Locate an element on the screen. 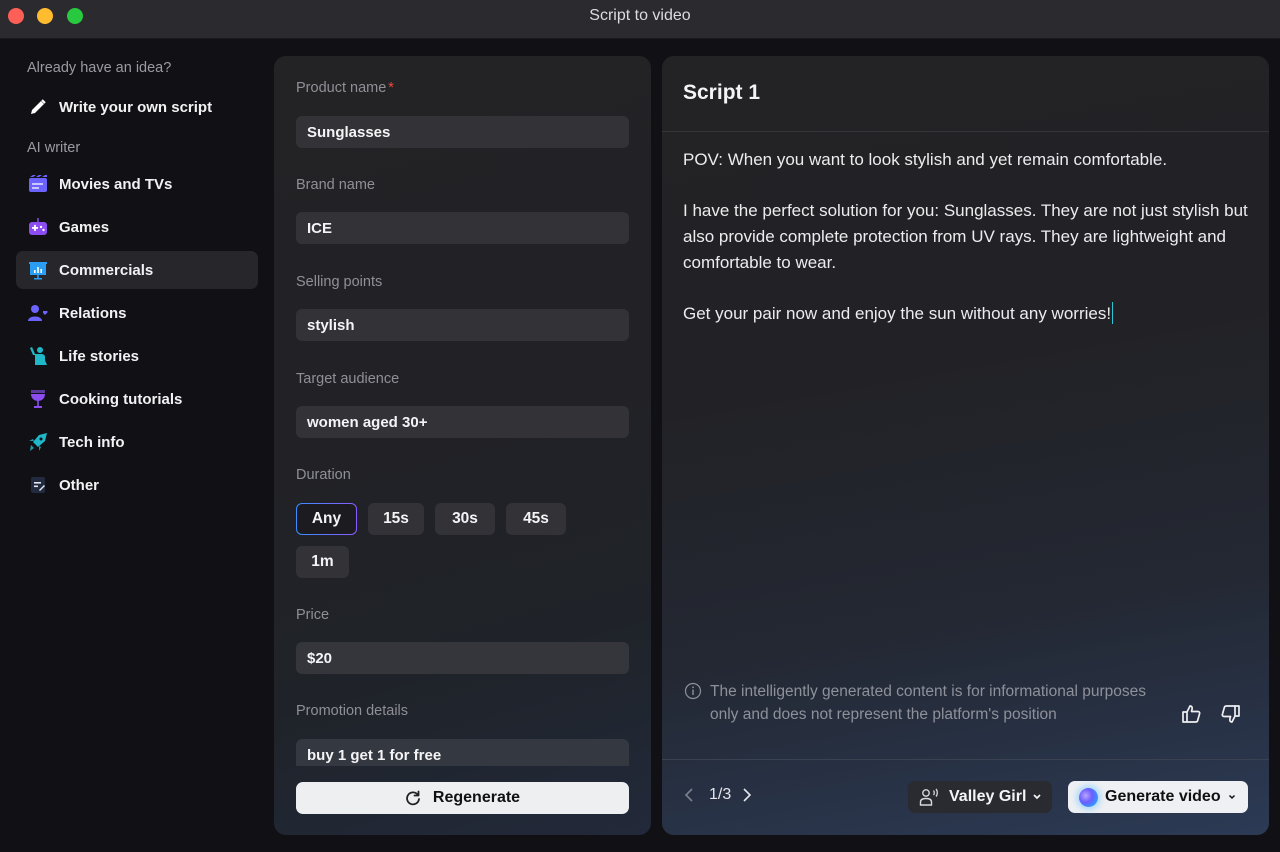 This screenshot has height=852, width=1280. refresh-icon is located at coordinates (413, 798).